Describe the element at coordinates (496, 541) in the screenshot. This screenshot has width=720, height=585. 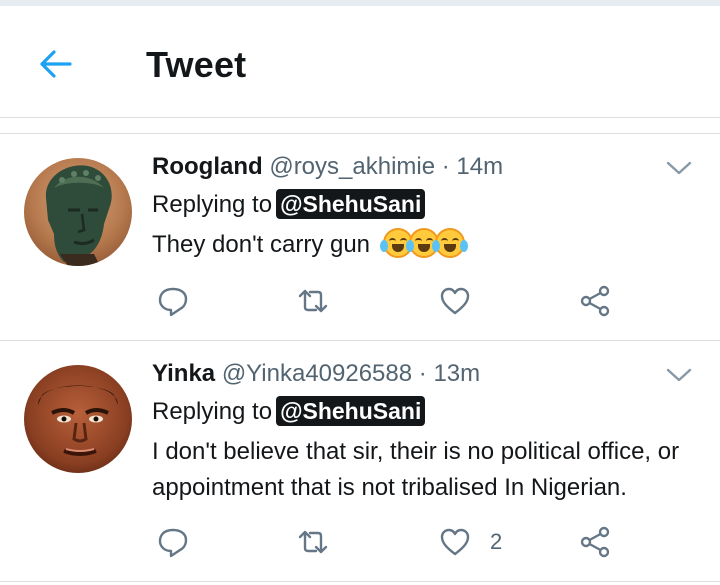
I see `like-count: 2` at that location.